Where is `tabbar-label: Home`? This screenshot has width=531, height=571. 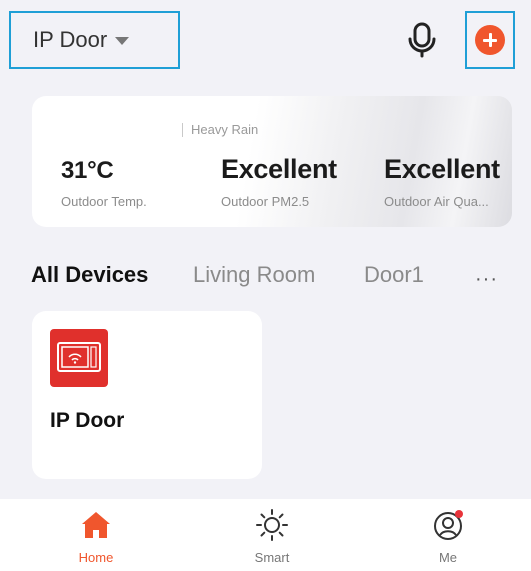 tabbar-label: Home is located at coordinates (96, 557).